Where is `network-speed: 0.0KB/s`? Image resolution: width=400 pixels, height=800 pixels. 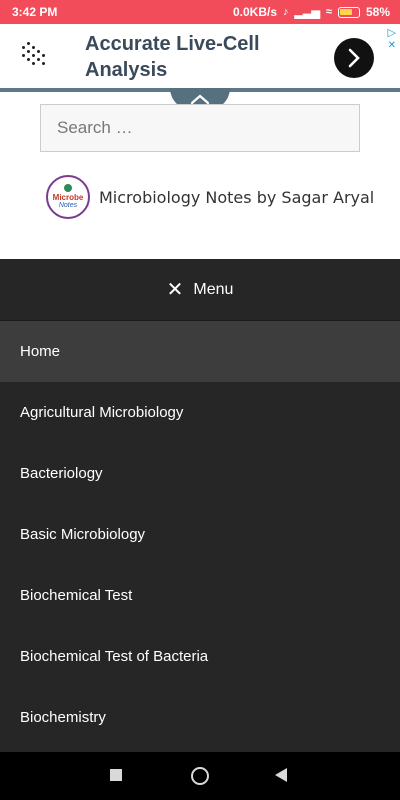
network-speed: 0.0KB/s is located at coordinates (255, 12).